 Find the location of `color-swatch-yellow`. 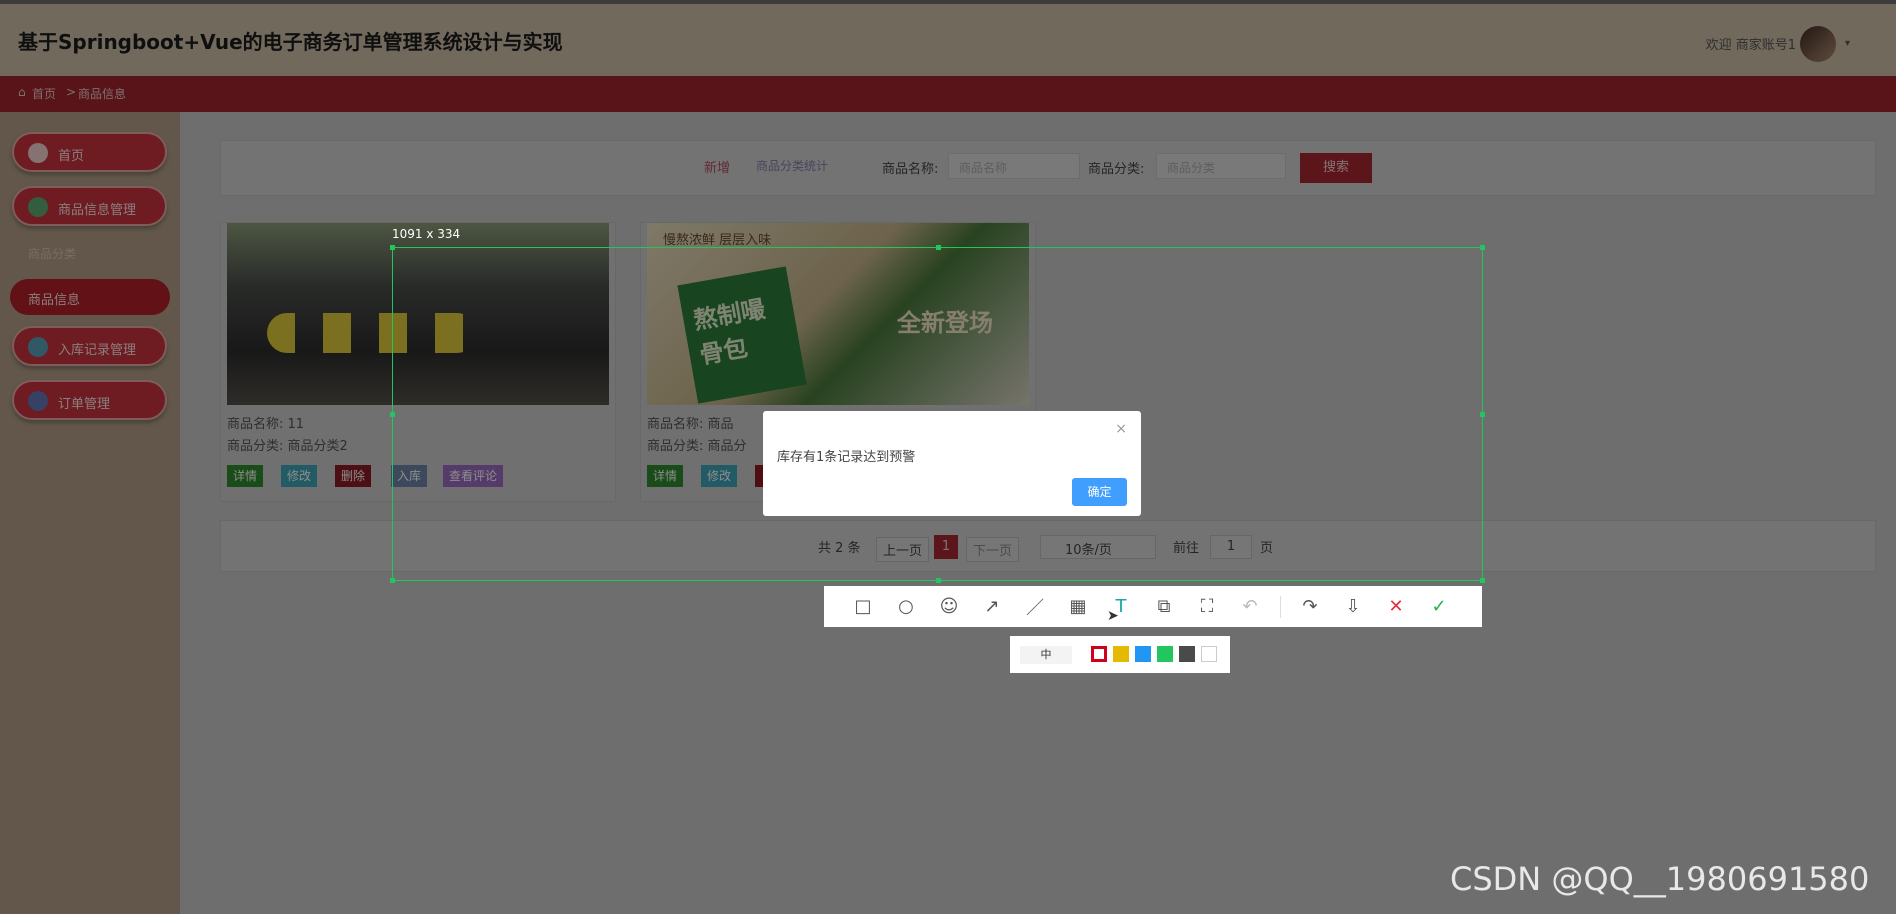

color-swatch-yellow is located at coordinates (1121, 654).